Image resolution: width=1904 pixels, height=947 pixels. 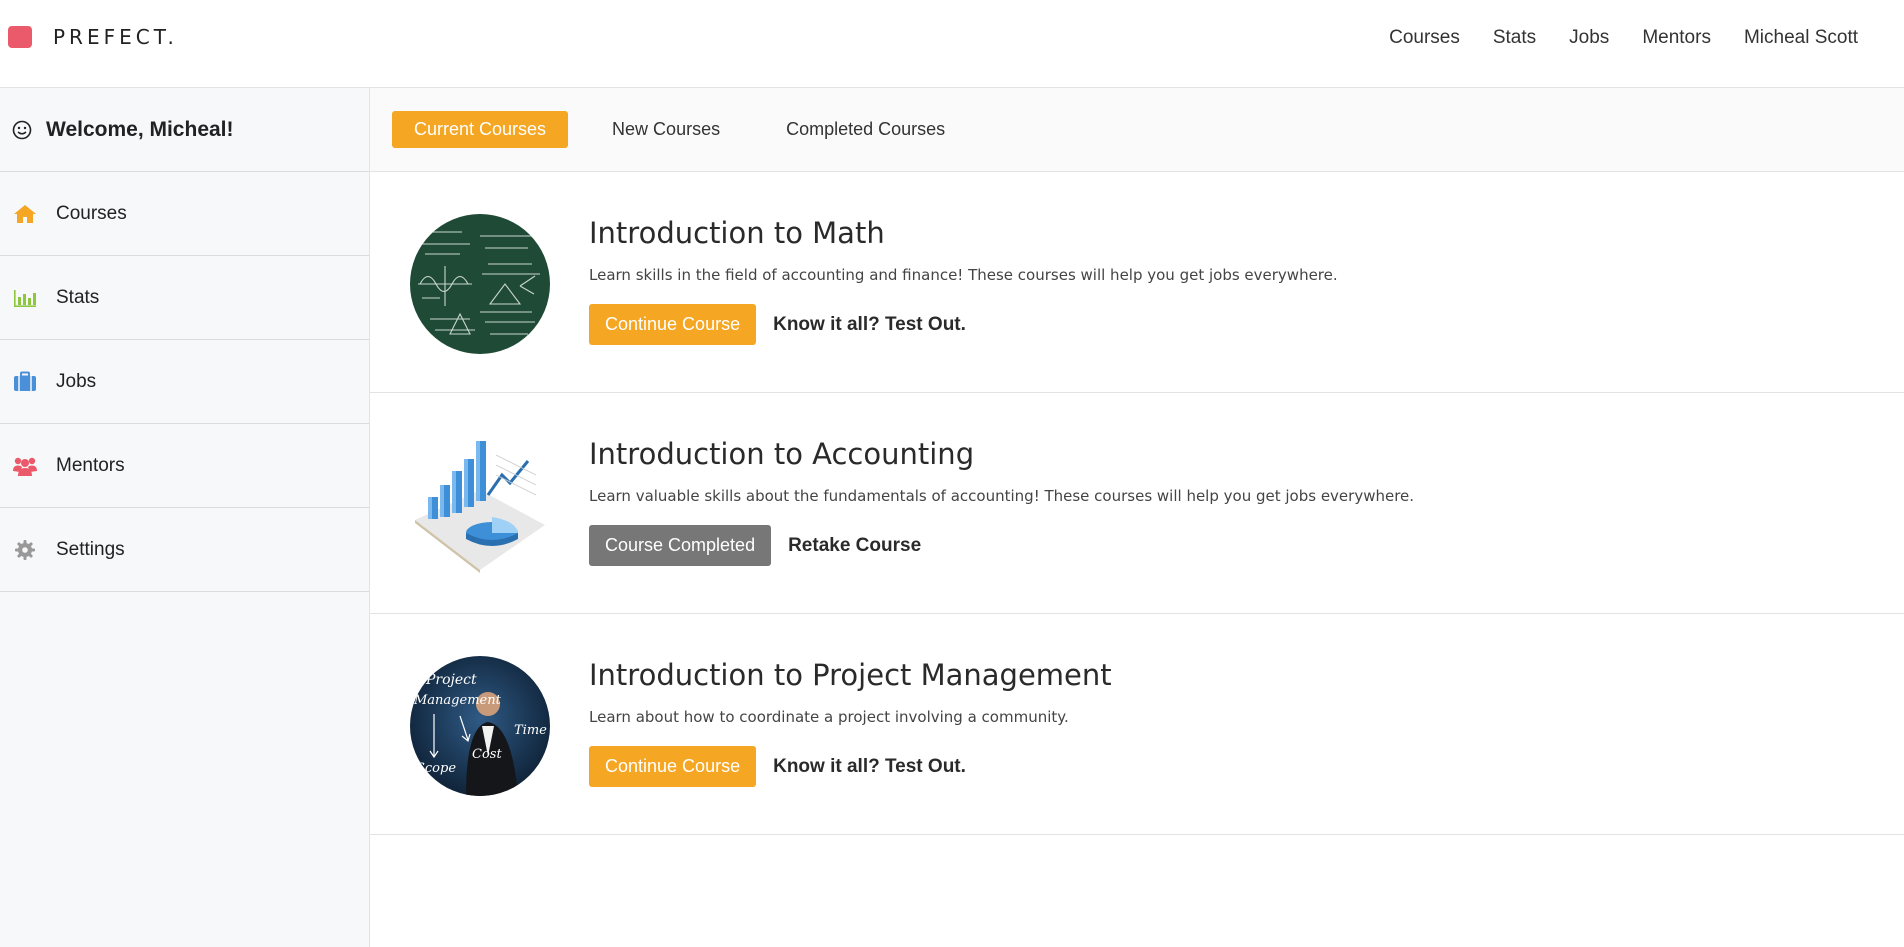 I want to click on bar-chart-icon, so click(x=25, y=298).